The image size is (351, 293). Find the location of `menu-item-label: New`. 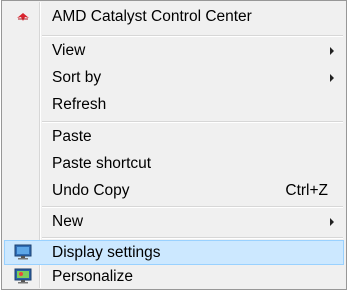

menu-item-label: New is located at coordinates (68, 221).